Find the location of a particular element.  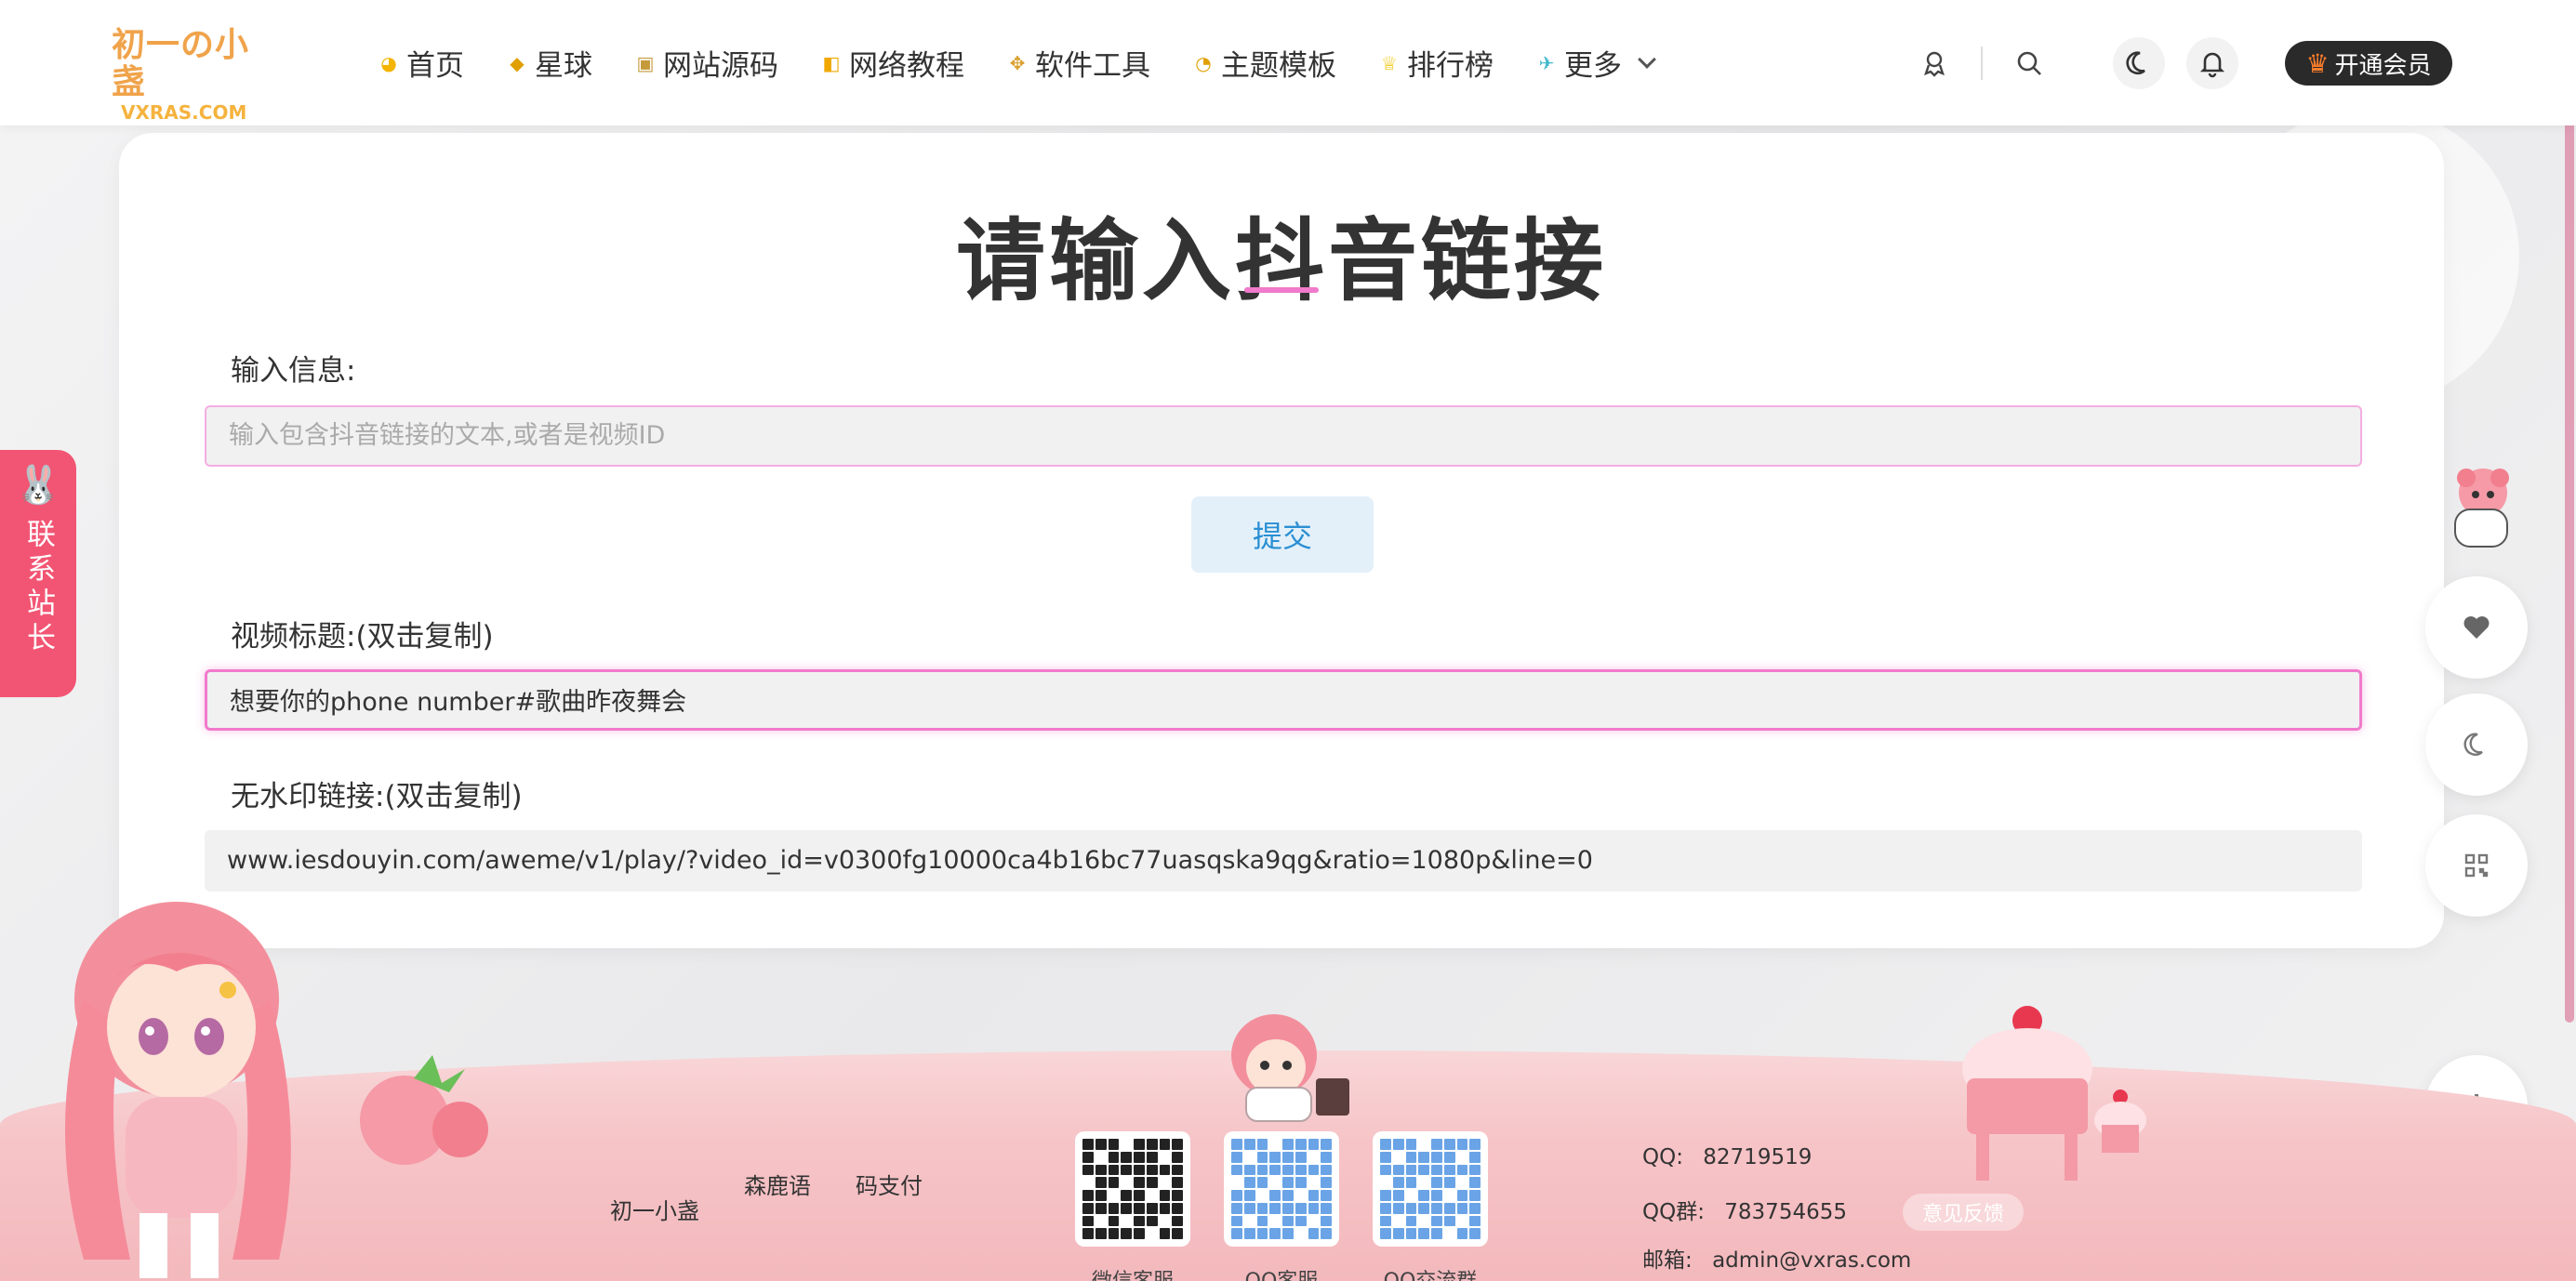

qr-label-wechat: 微信客服 is located at coordinates (1132, 1273).